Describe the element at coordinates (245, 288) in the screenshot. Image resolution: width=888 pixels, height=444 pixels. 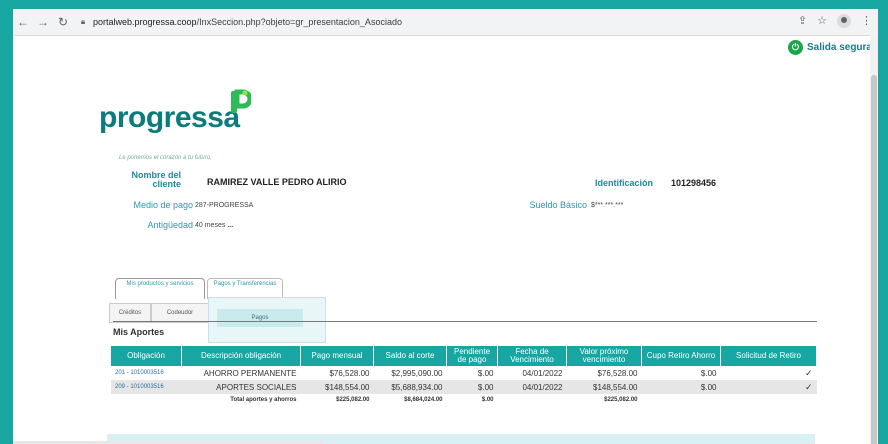
I see `tab-payments: Pagos y Transferencias` at that location.